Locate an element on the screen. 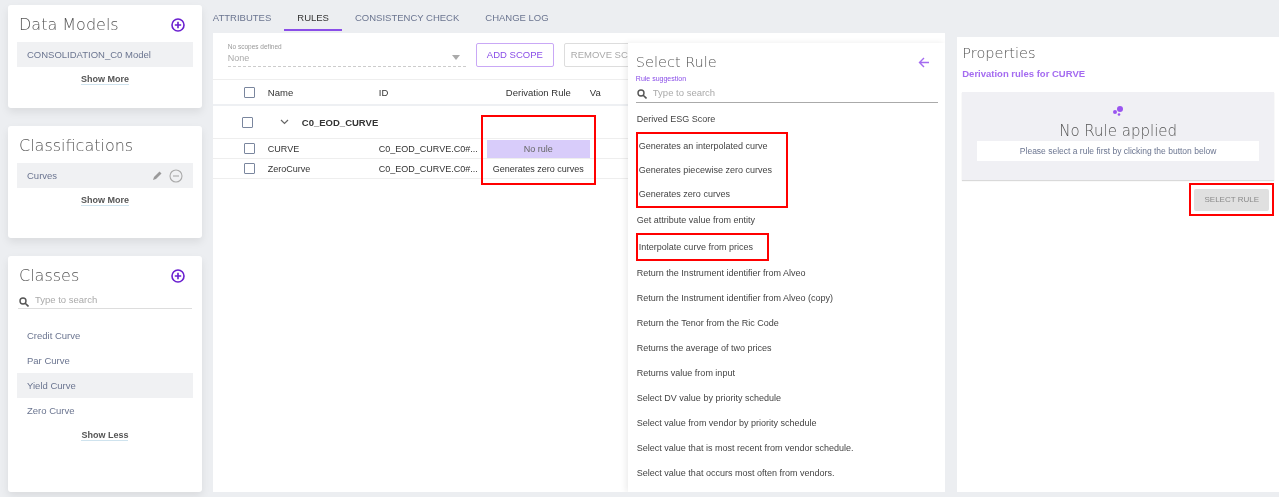 This screenshot has width=1279, height=497. column-header: Name is located at coordinates (281, 92).